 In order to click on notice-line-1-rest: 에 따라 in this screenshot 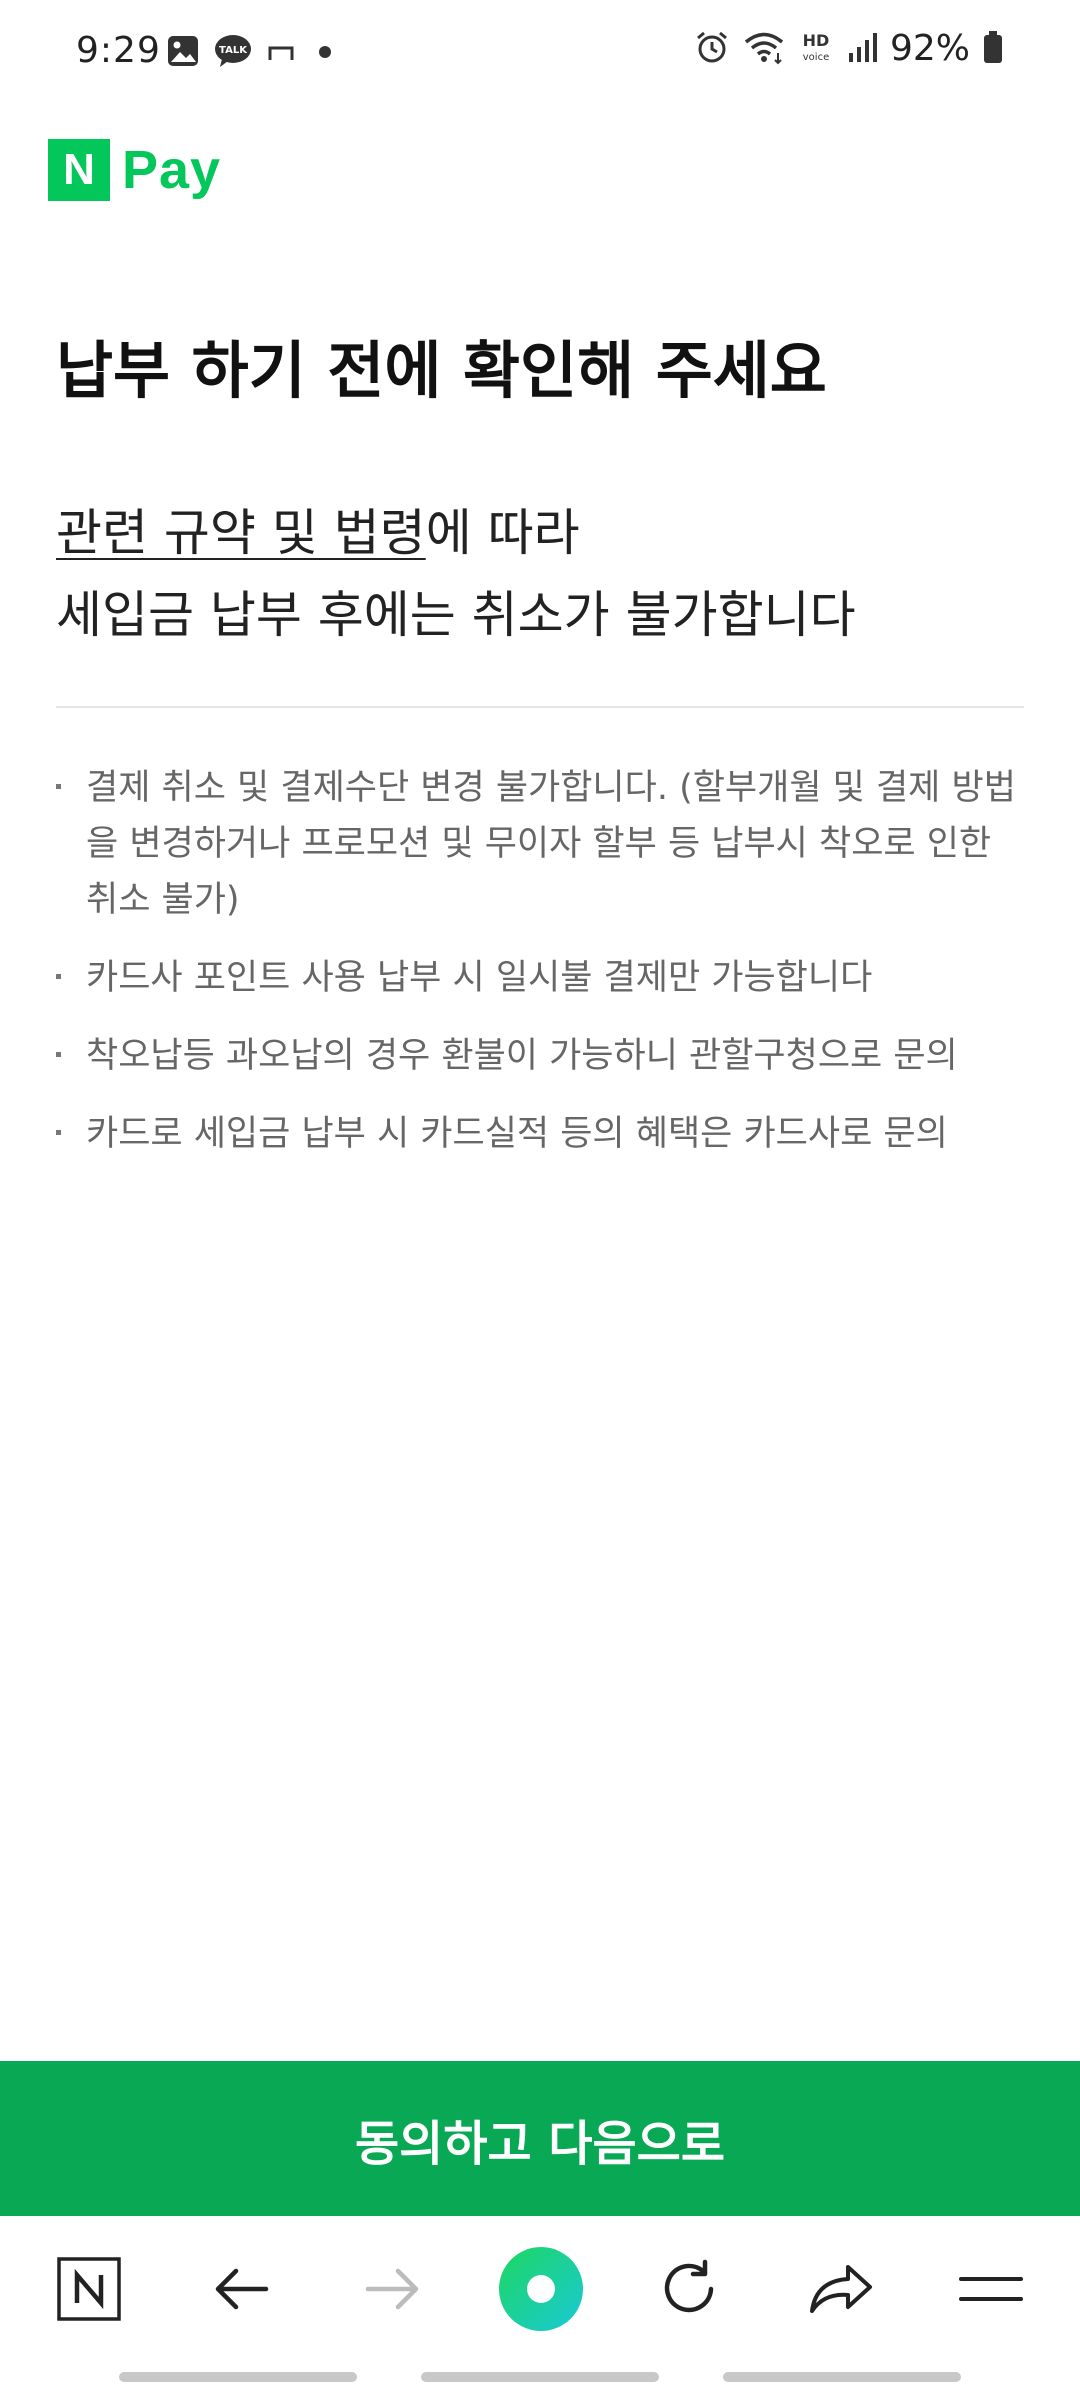, I will do `click(502, 533)`.